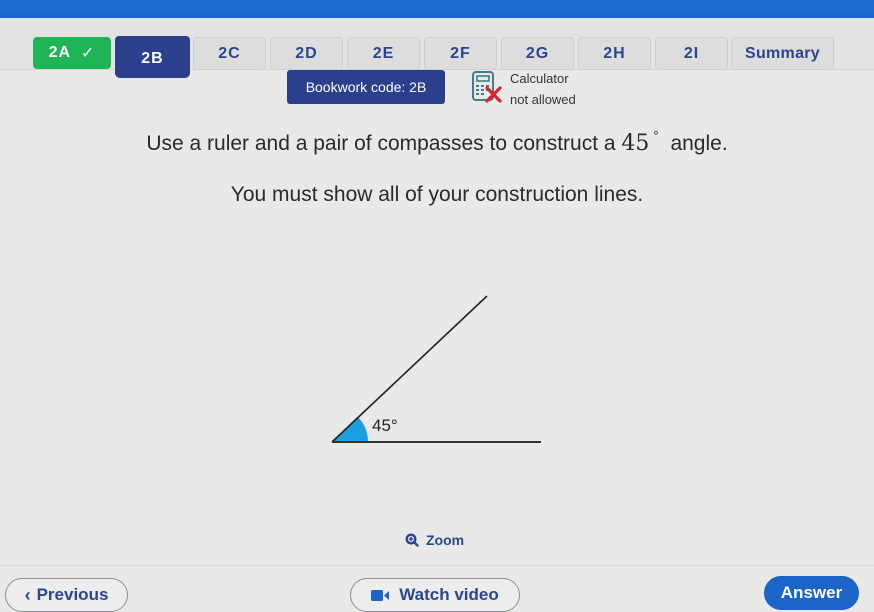  I want to click on tab-2a: 2A ✓, so click(72, 53).